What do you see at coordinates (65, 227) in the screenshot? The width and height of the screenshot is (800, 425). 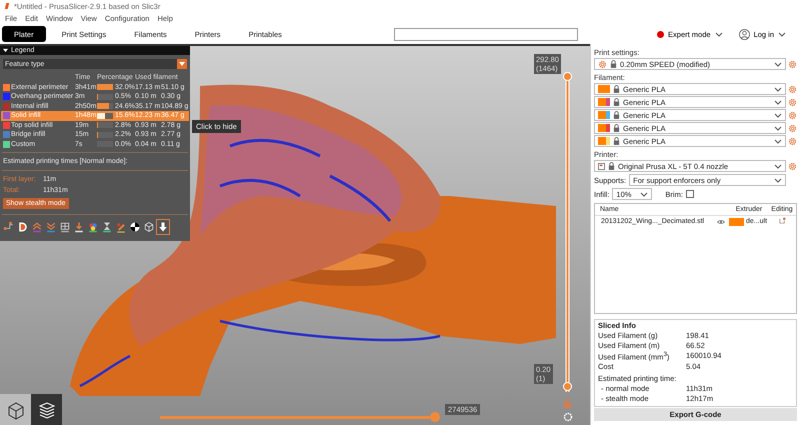 I see `grid-icon` at bounding box center [65, 227].